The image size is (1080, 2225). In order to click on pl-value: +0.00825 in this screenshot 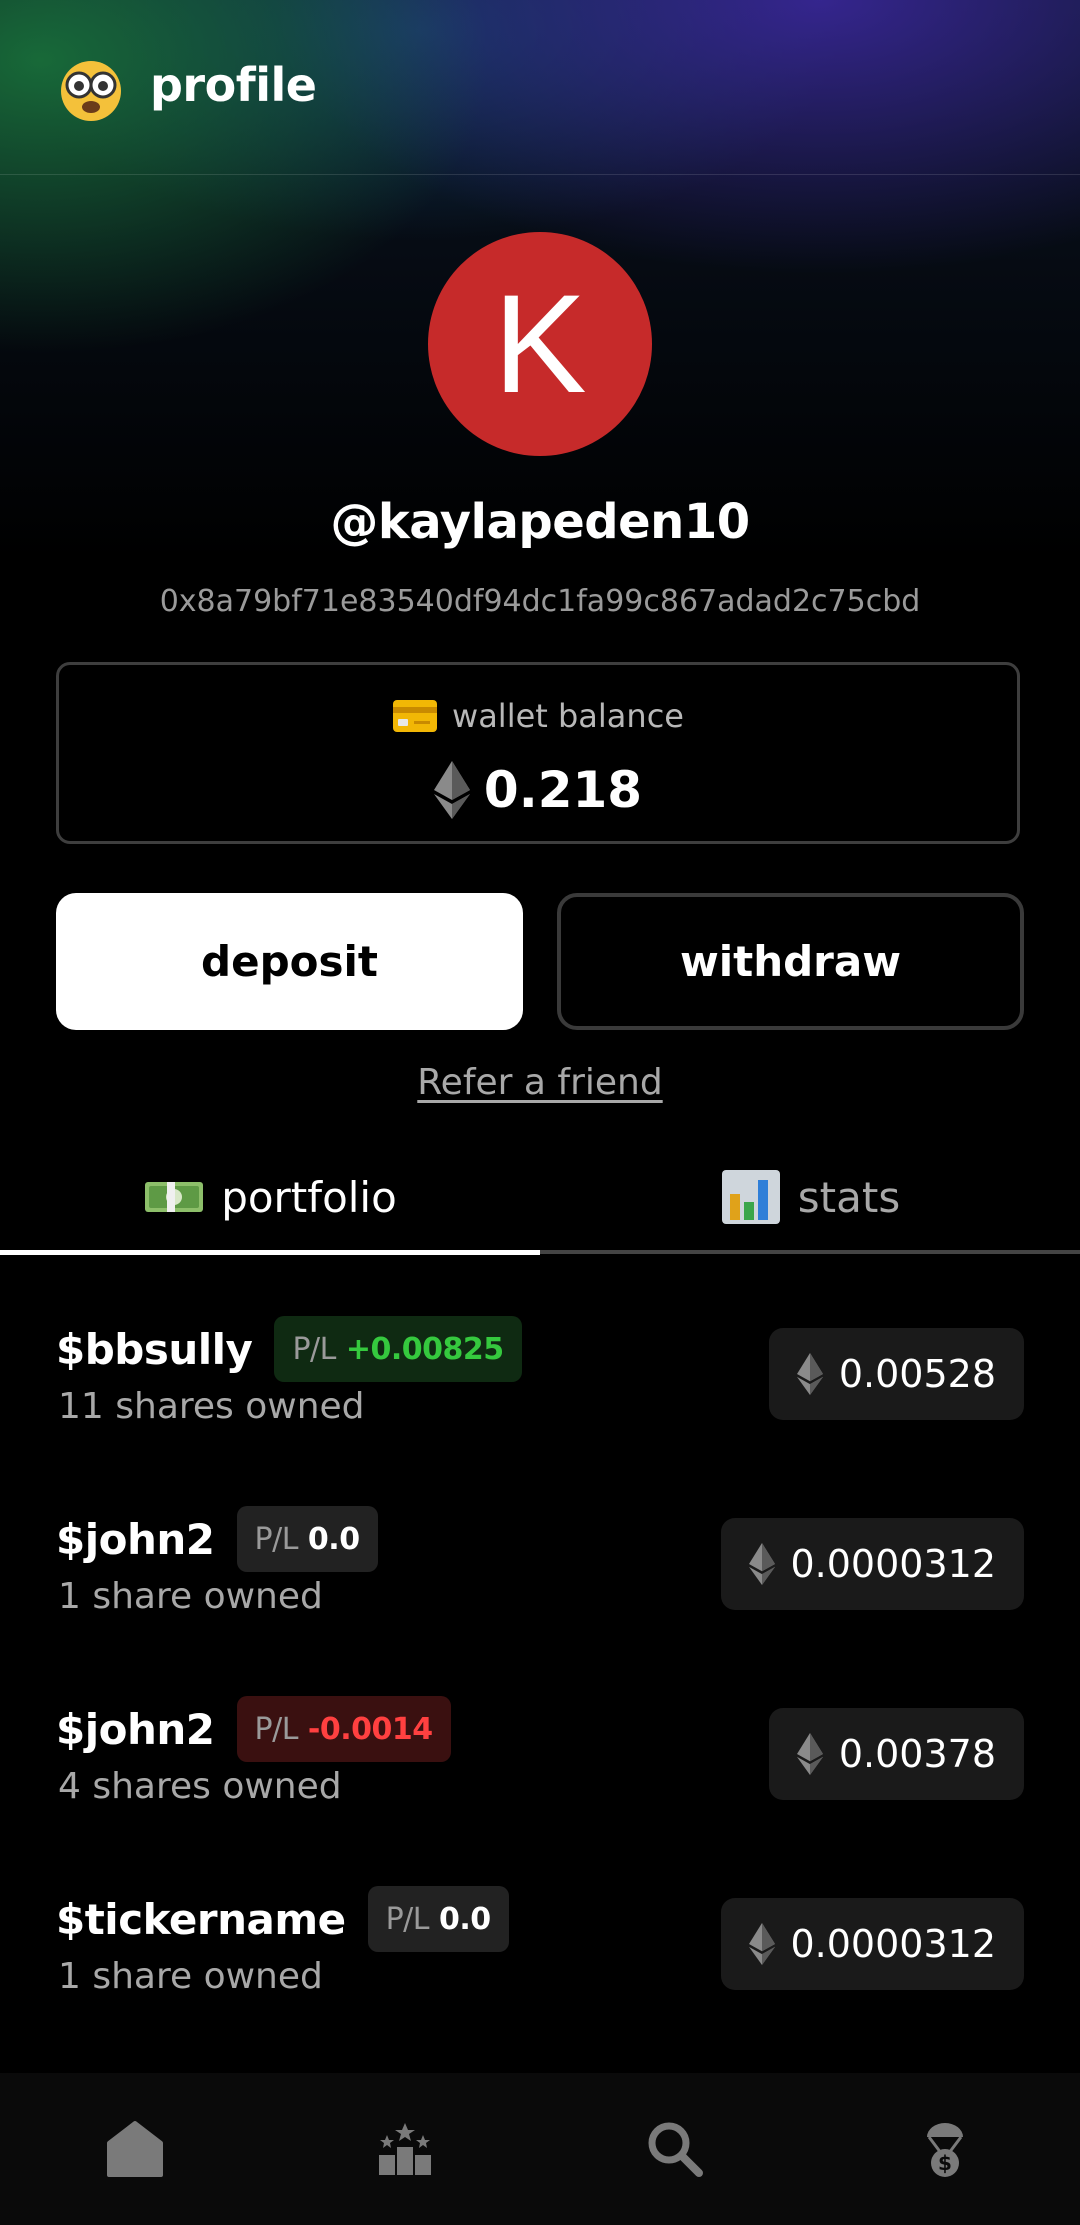, I will do `click(424, 1349)`.